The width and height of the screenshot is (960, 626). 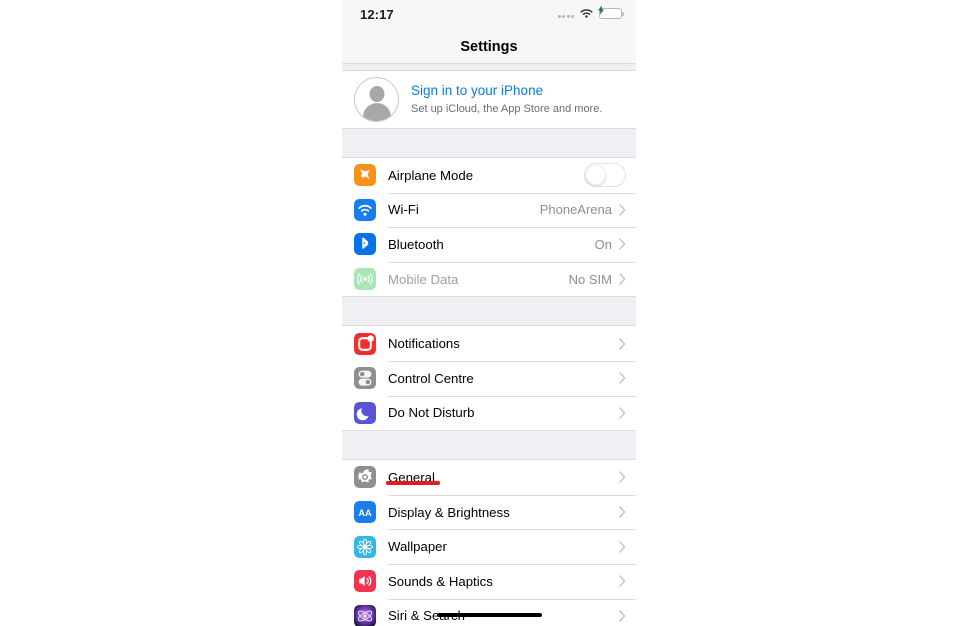 I want to click on toggle-switch-airplane-mode, so click(x=605, y=175).